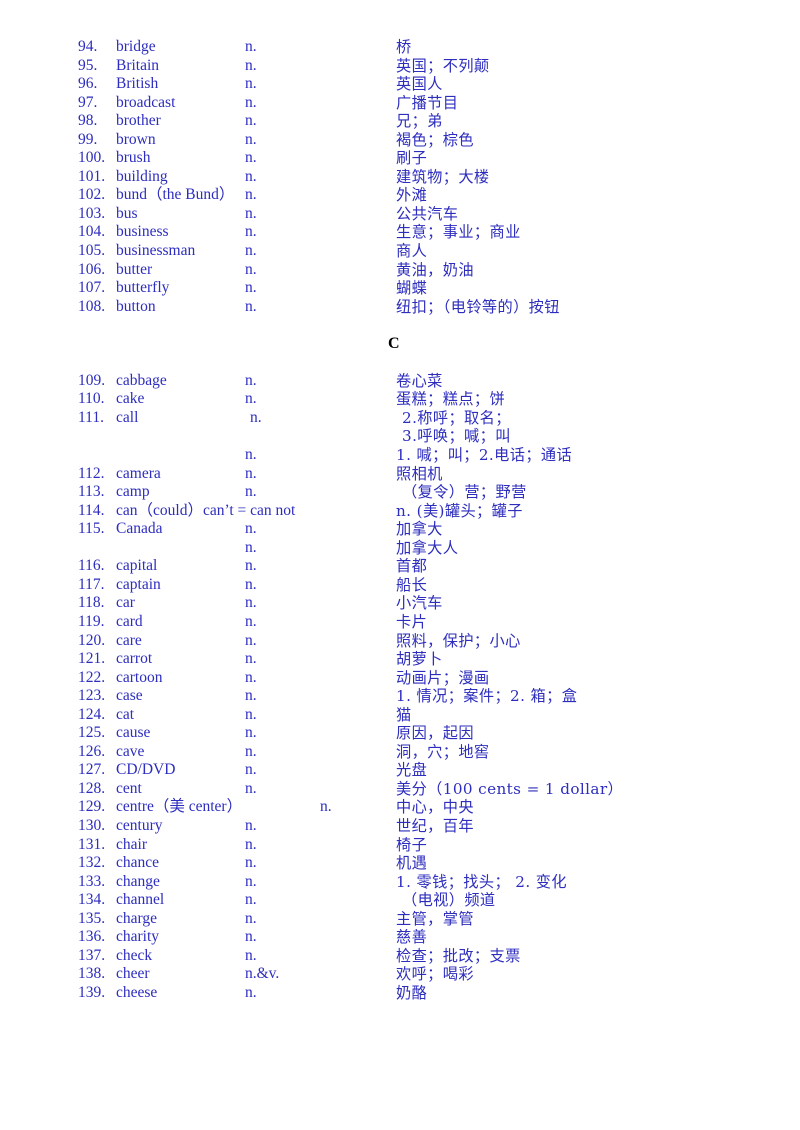  What do you see at coordinates (92, 881) in the screenshot?
I see `entry-number: 133.` at bounding box center [92, 881].